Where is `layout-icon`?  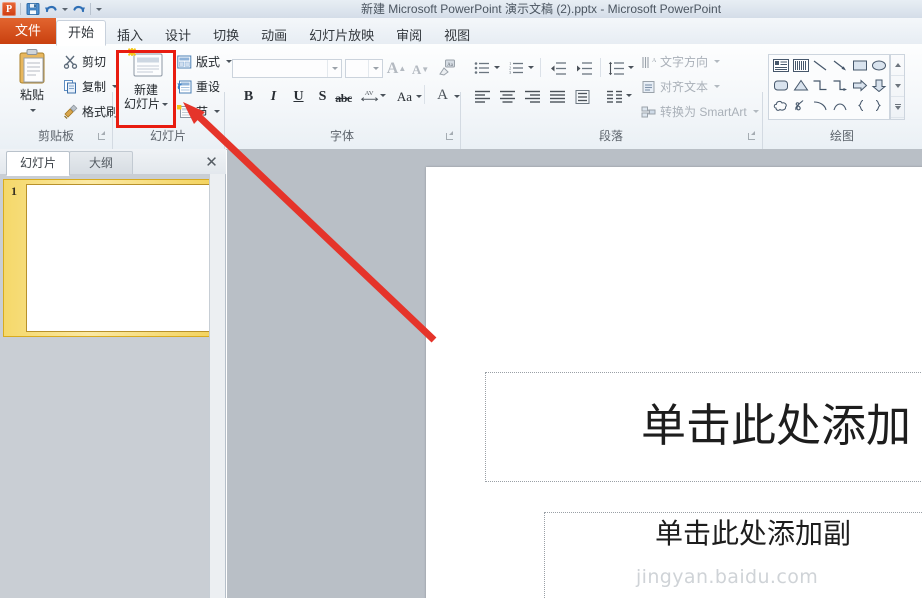
layout-icon is located at coordinates (184, 62).